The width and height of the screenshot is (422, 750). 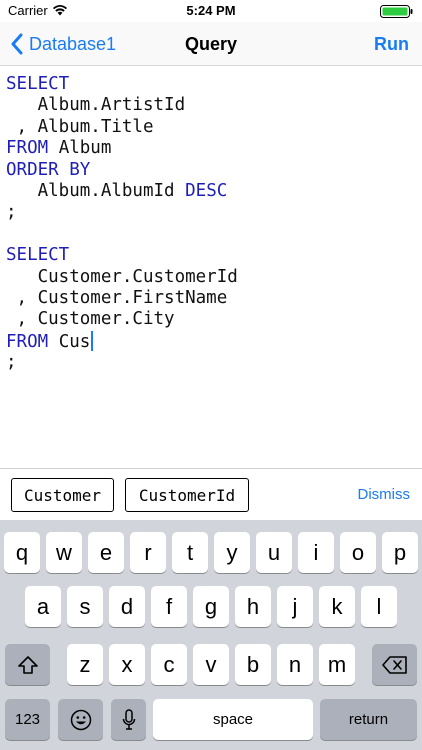 What do you see at coordinates (211, 606) in the screenshot?
I see `key-g: g` at bounding box center [211, 606].